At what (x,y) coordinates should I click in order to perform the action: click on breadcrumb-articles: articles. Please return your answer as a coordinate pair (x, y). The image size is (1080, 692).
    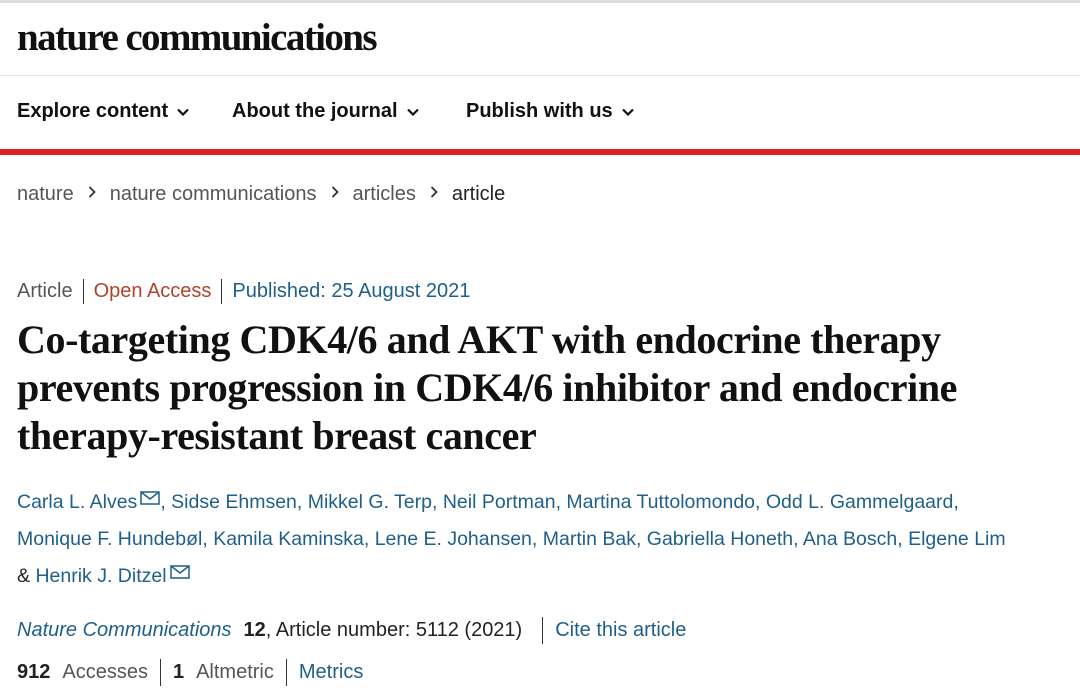
    Looking at the image, I should click on (384, 194).